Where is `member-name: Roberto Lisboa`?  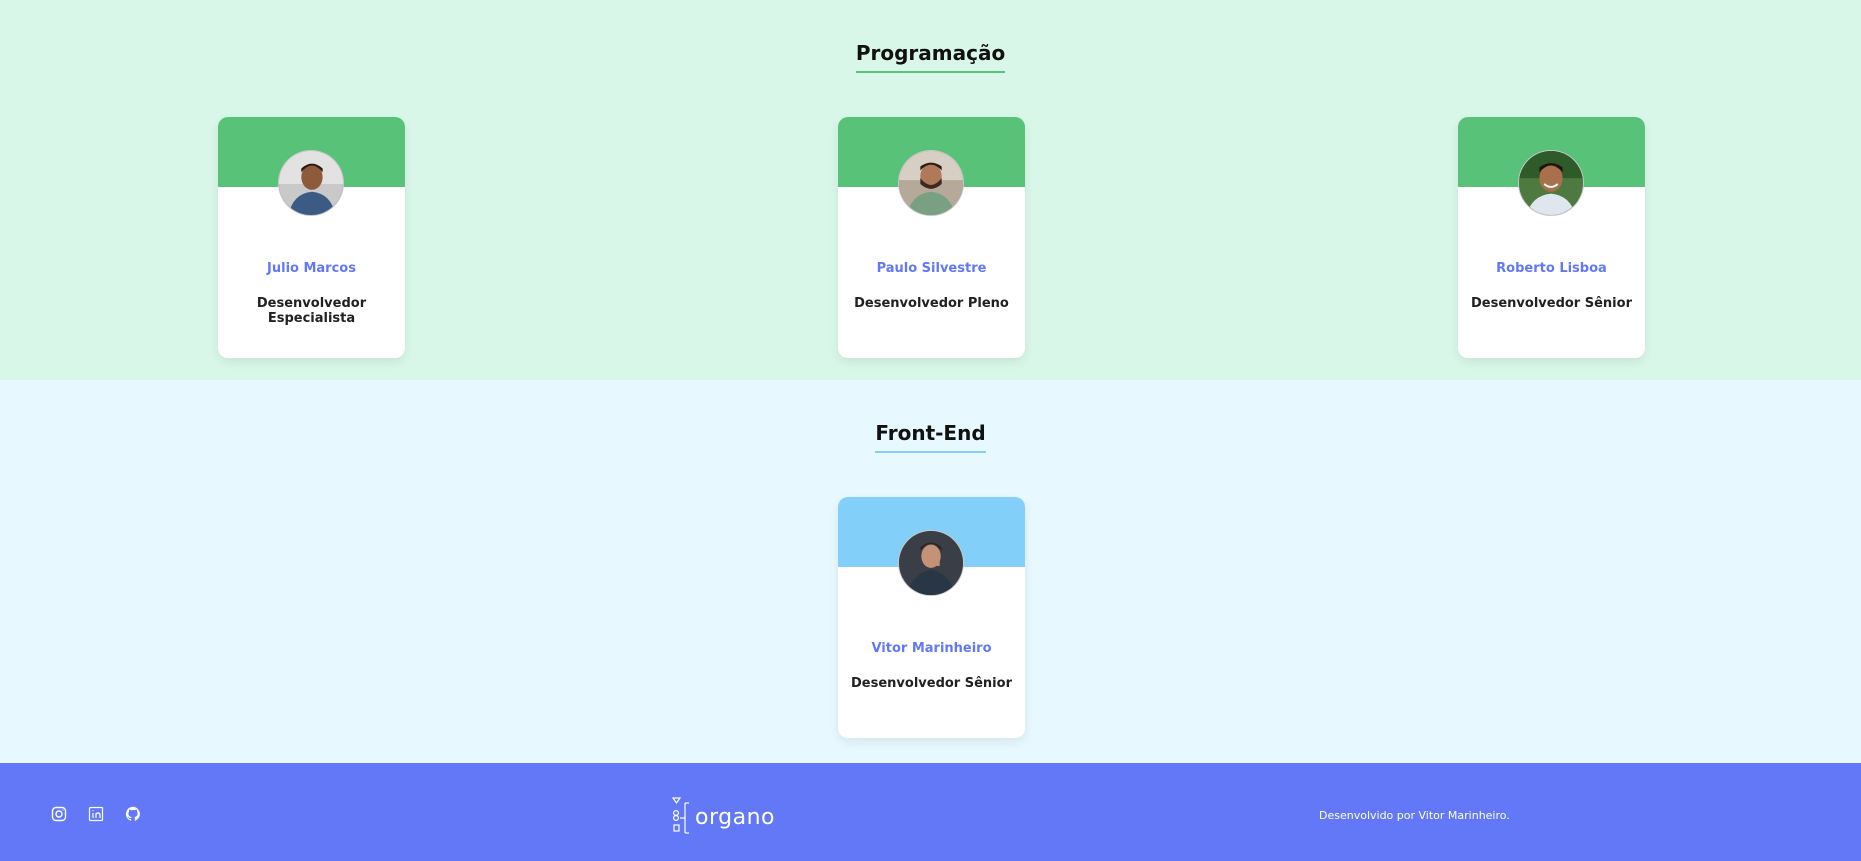 member-name: Roberto Lisboa is located at coordinates (1551, 268).